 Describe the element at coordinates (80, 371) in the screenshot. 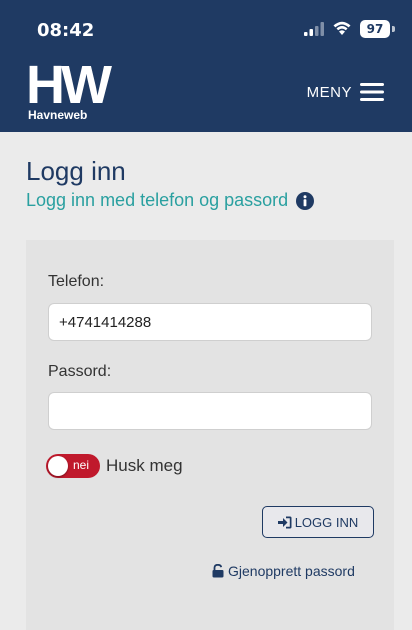

I see `password-label: Passord:` at that location.